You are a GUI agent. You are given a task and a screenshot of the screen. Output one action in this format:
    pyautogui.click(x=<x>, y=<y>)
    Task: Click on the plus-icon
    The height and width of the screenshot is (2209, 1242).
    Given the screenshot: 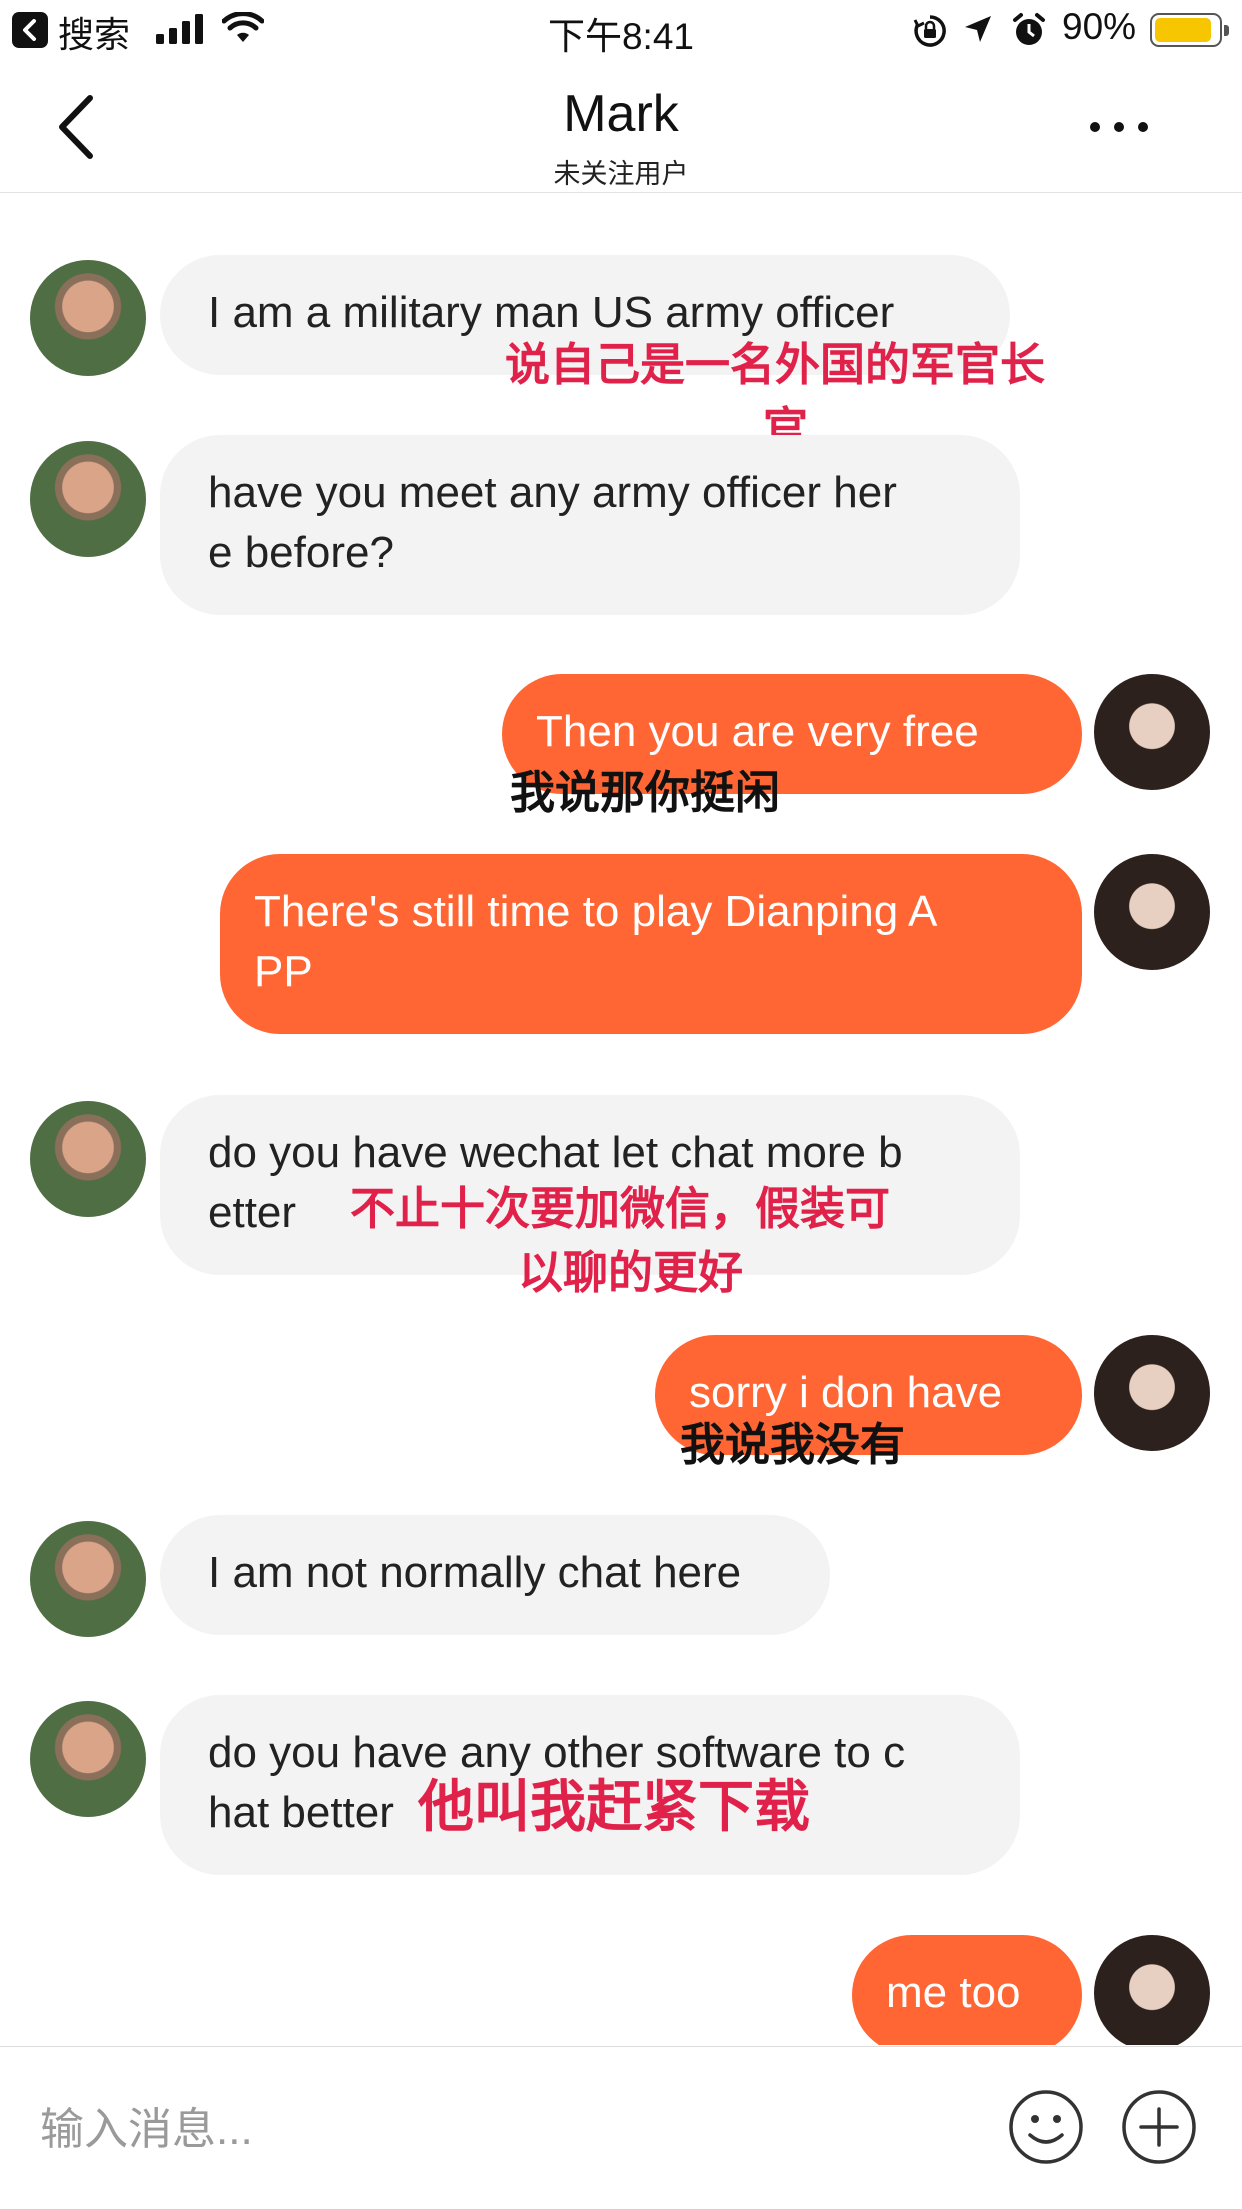 What is the action you would take?
    pyautogui.click(x=1159, y=2127)
    